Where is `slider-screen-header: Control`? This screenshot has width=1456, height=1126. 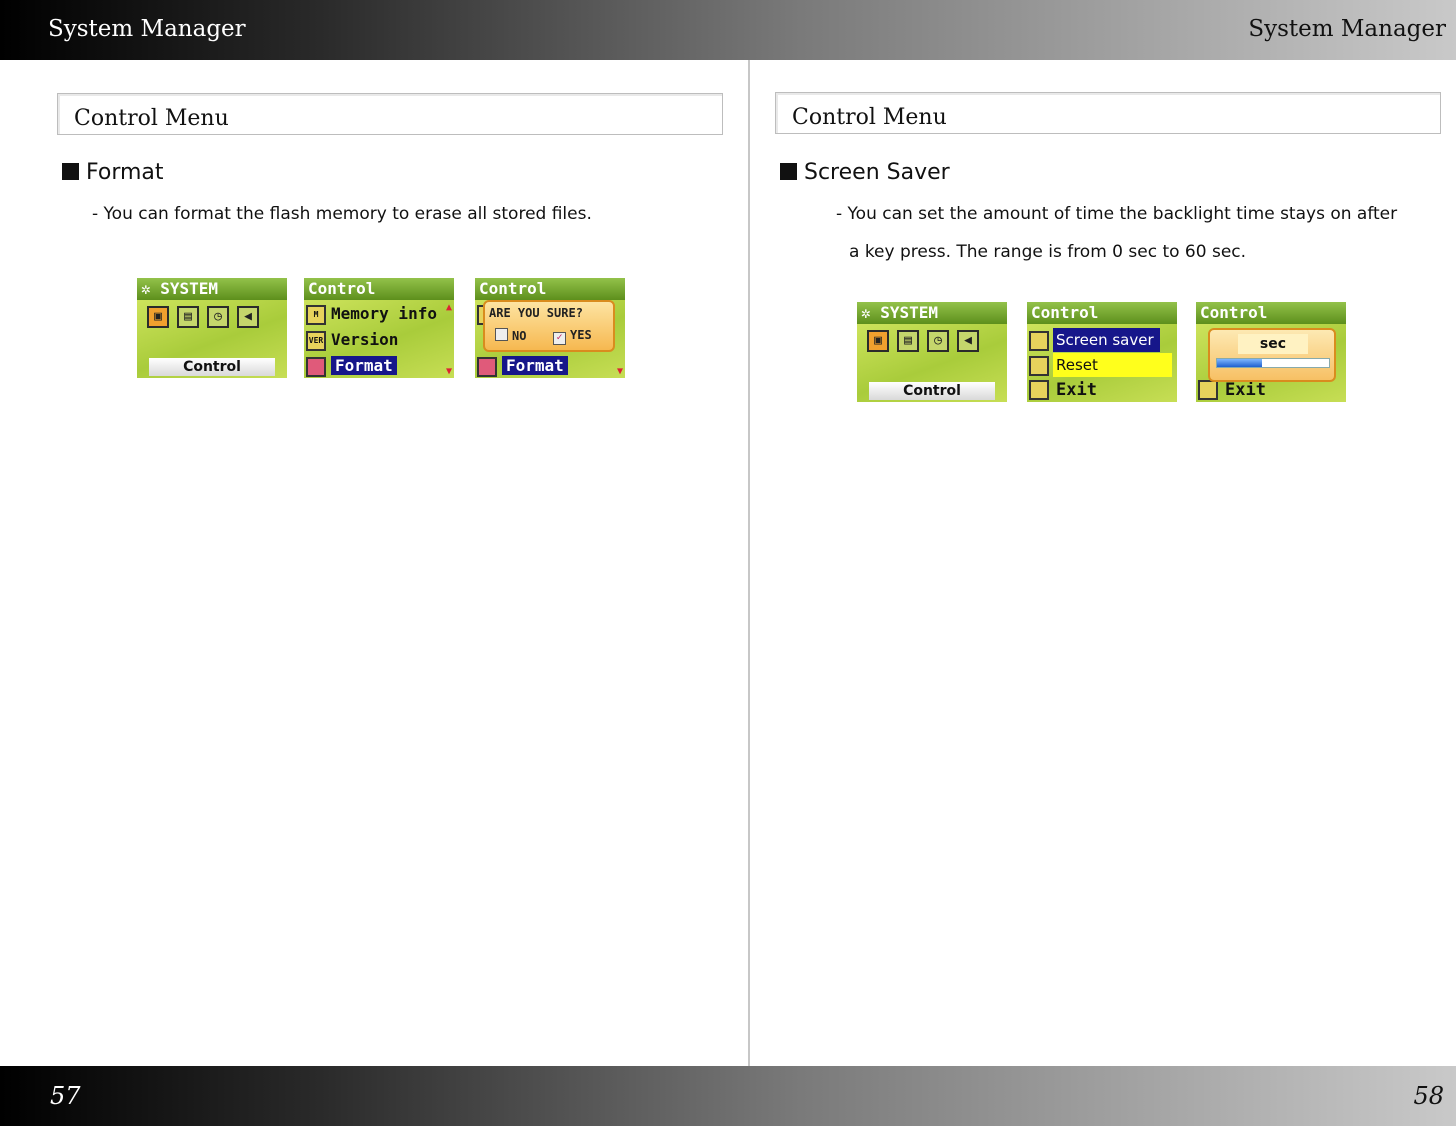 slider-screen-header: Control is located at coordinates (1271, 313).